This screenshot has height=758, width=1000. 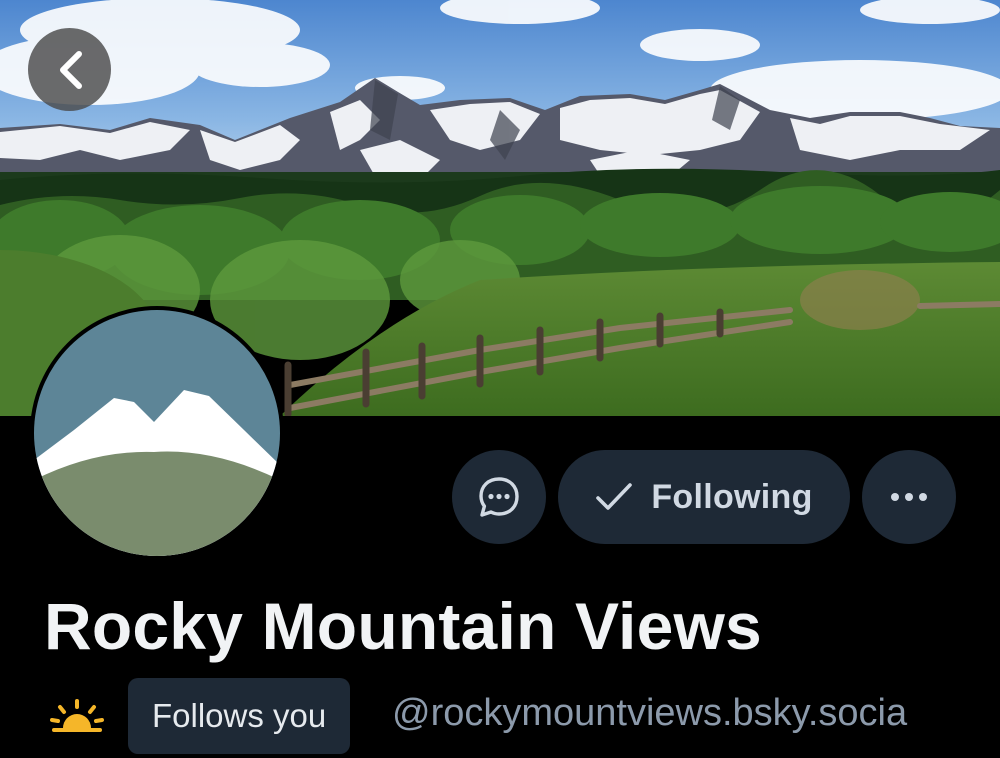 I want to click on chat-bubble-icon, so click(x=499, y=497).